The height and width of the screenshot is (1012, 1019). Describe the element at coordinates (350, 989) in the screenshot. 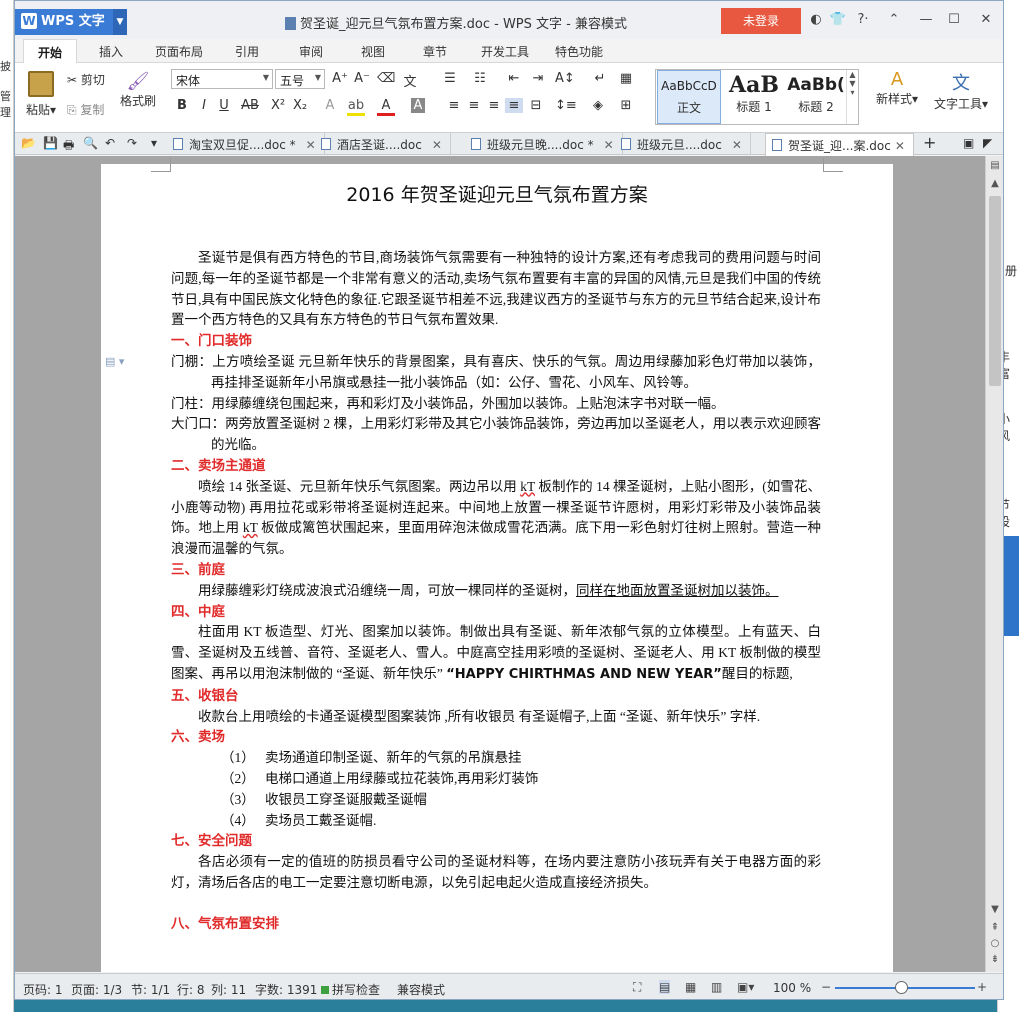

I see `spell-check-toggle: 拼写检查` at that location.